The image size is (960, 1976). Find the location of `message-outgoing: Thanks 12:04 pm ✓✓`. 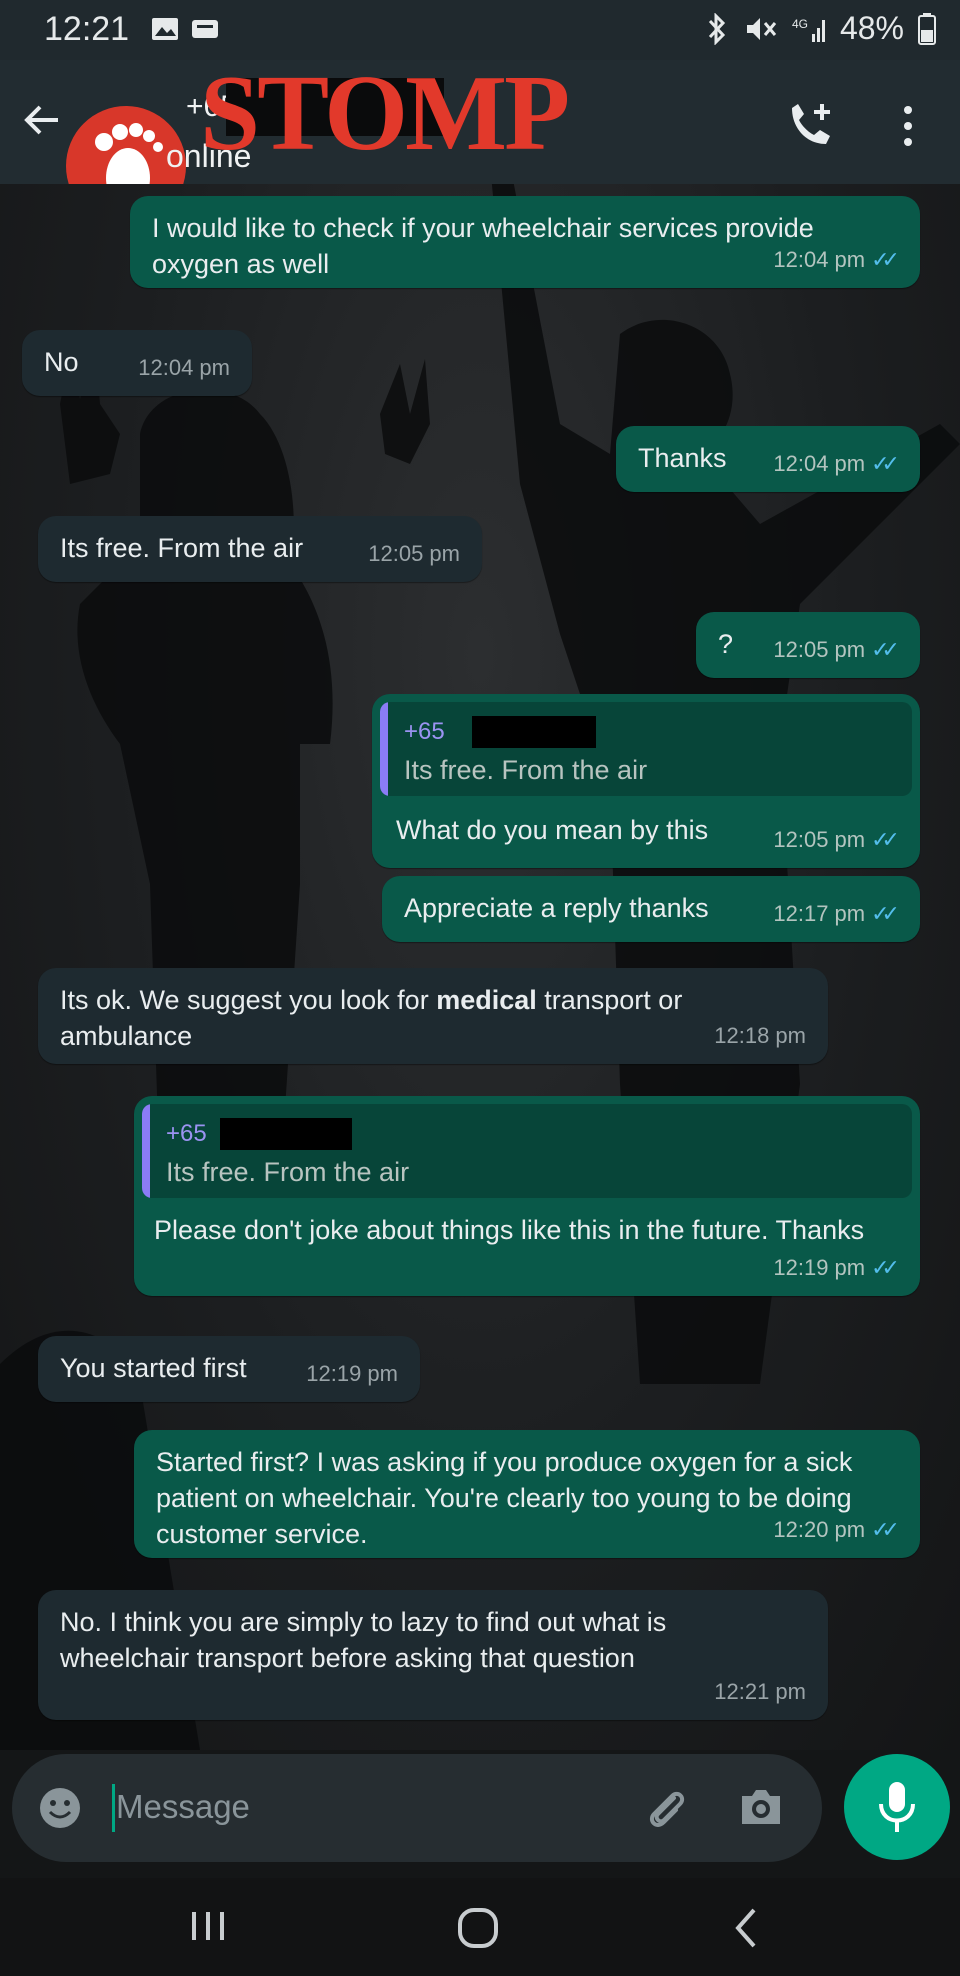

message-outgoing: Thanks 12:04 pm ✓✓ is located at coordinates (768, 459).